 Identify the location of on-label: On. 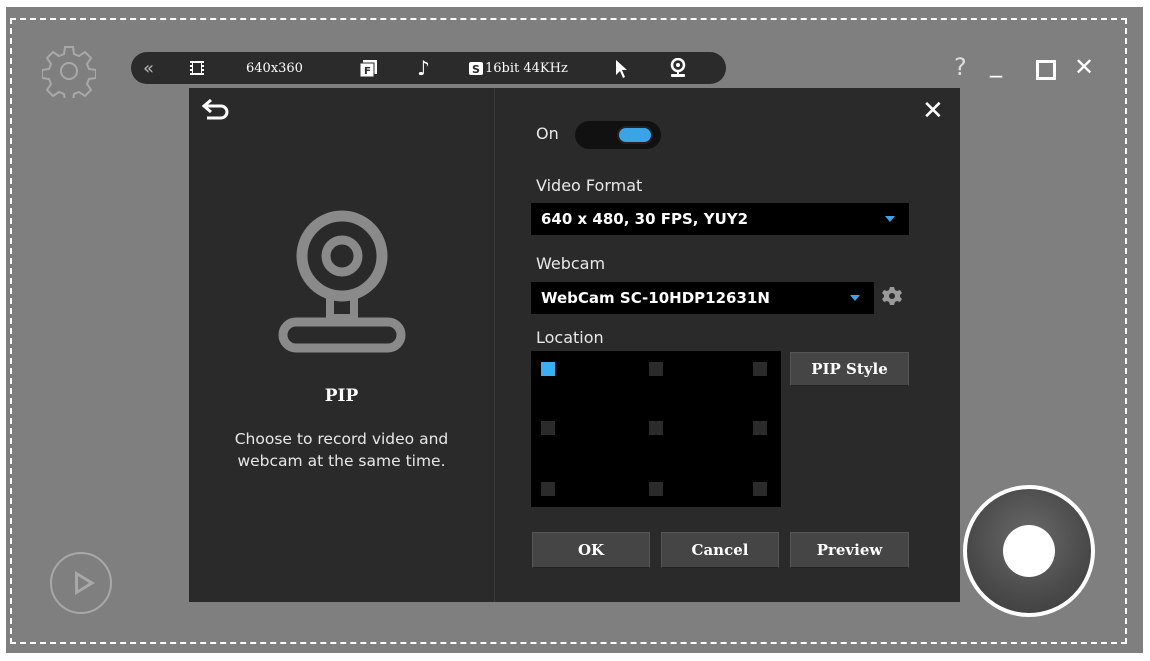
(547, 133).